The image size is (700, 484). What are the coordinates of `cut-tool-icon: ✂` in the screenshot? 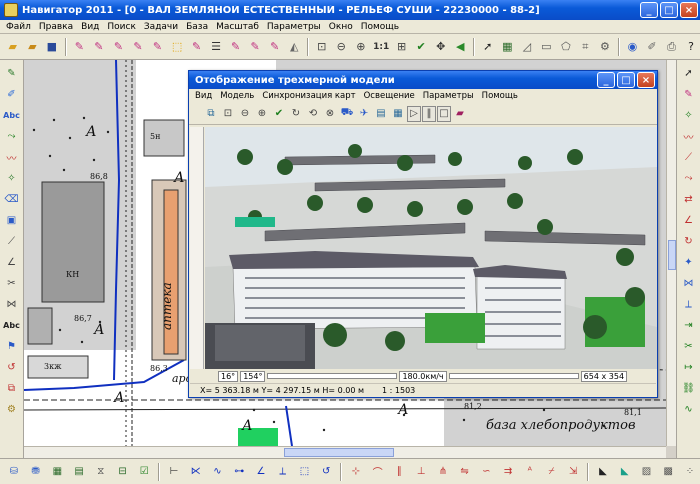 It's located at (12, 283).